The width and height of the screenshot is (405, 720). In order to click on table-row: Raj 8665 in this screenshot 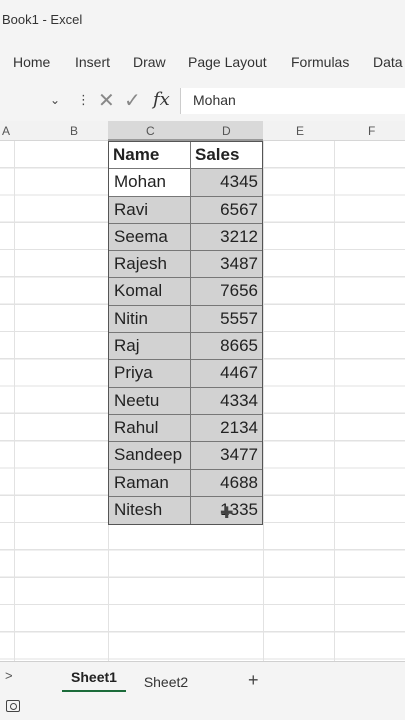, I will do `click(185, 347)`.